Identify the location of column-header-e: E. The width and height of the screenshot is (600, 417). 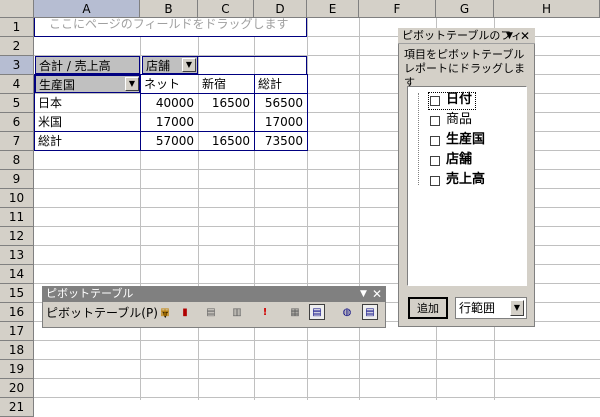
(333, 9).